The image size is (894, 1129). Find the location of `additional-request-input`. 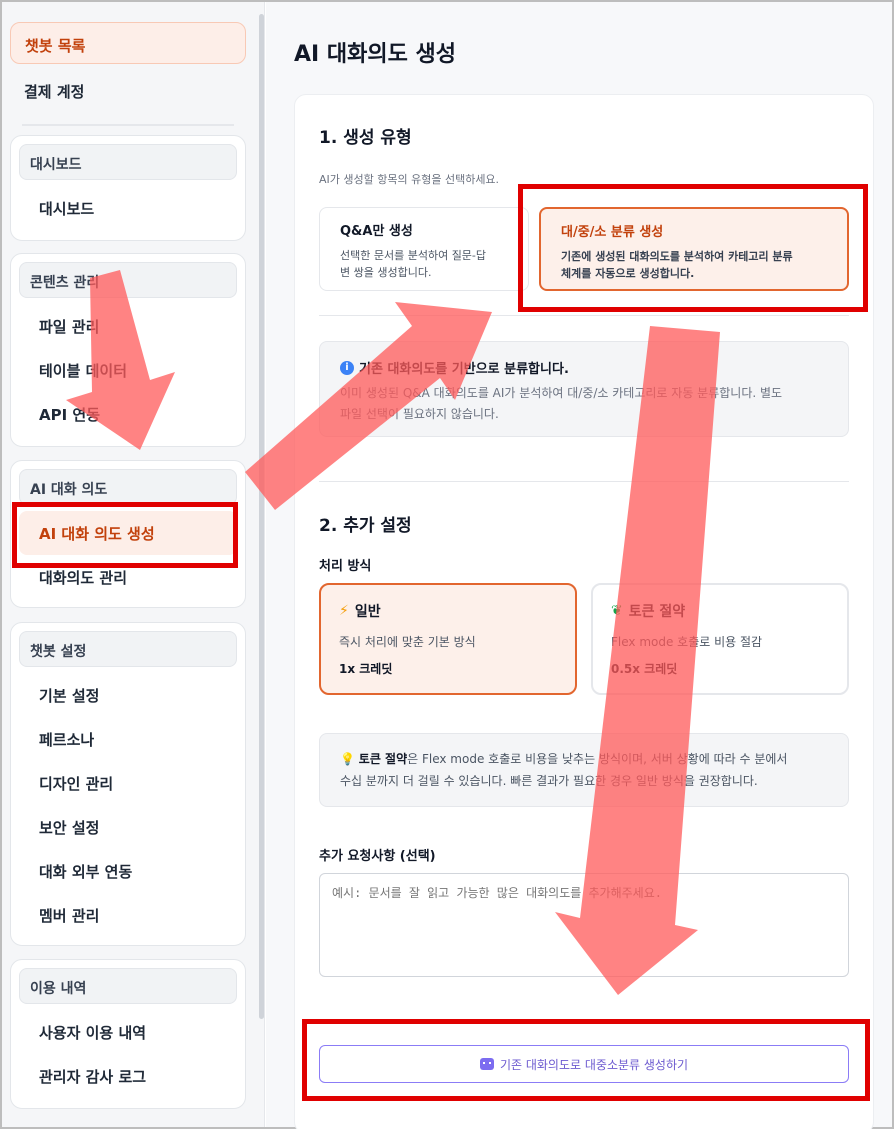

additional-request-input is located at coordinates (584, 925).